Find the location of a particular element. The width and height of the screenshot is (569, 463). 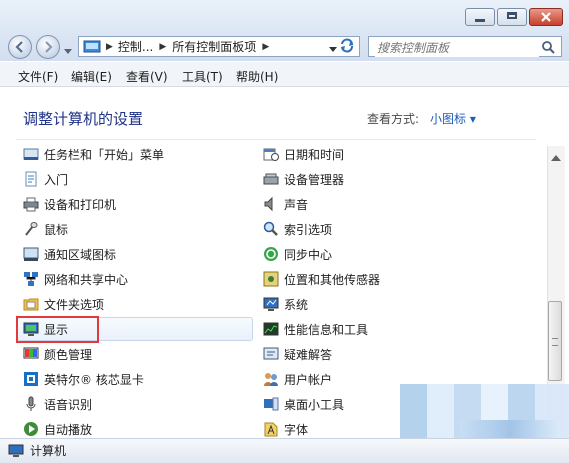

cp-item-system: 系统 is located at coordinates (285, 304).